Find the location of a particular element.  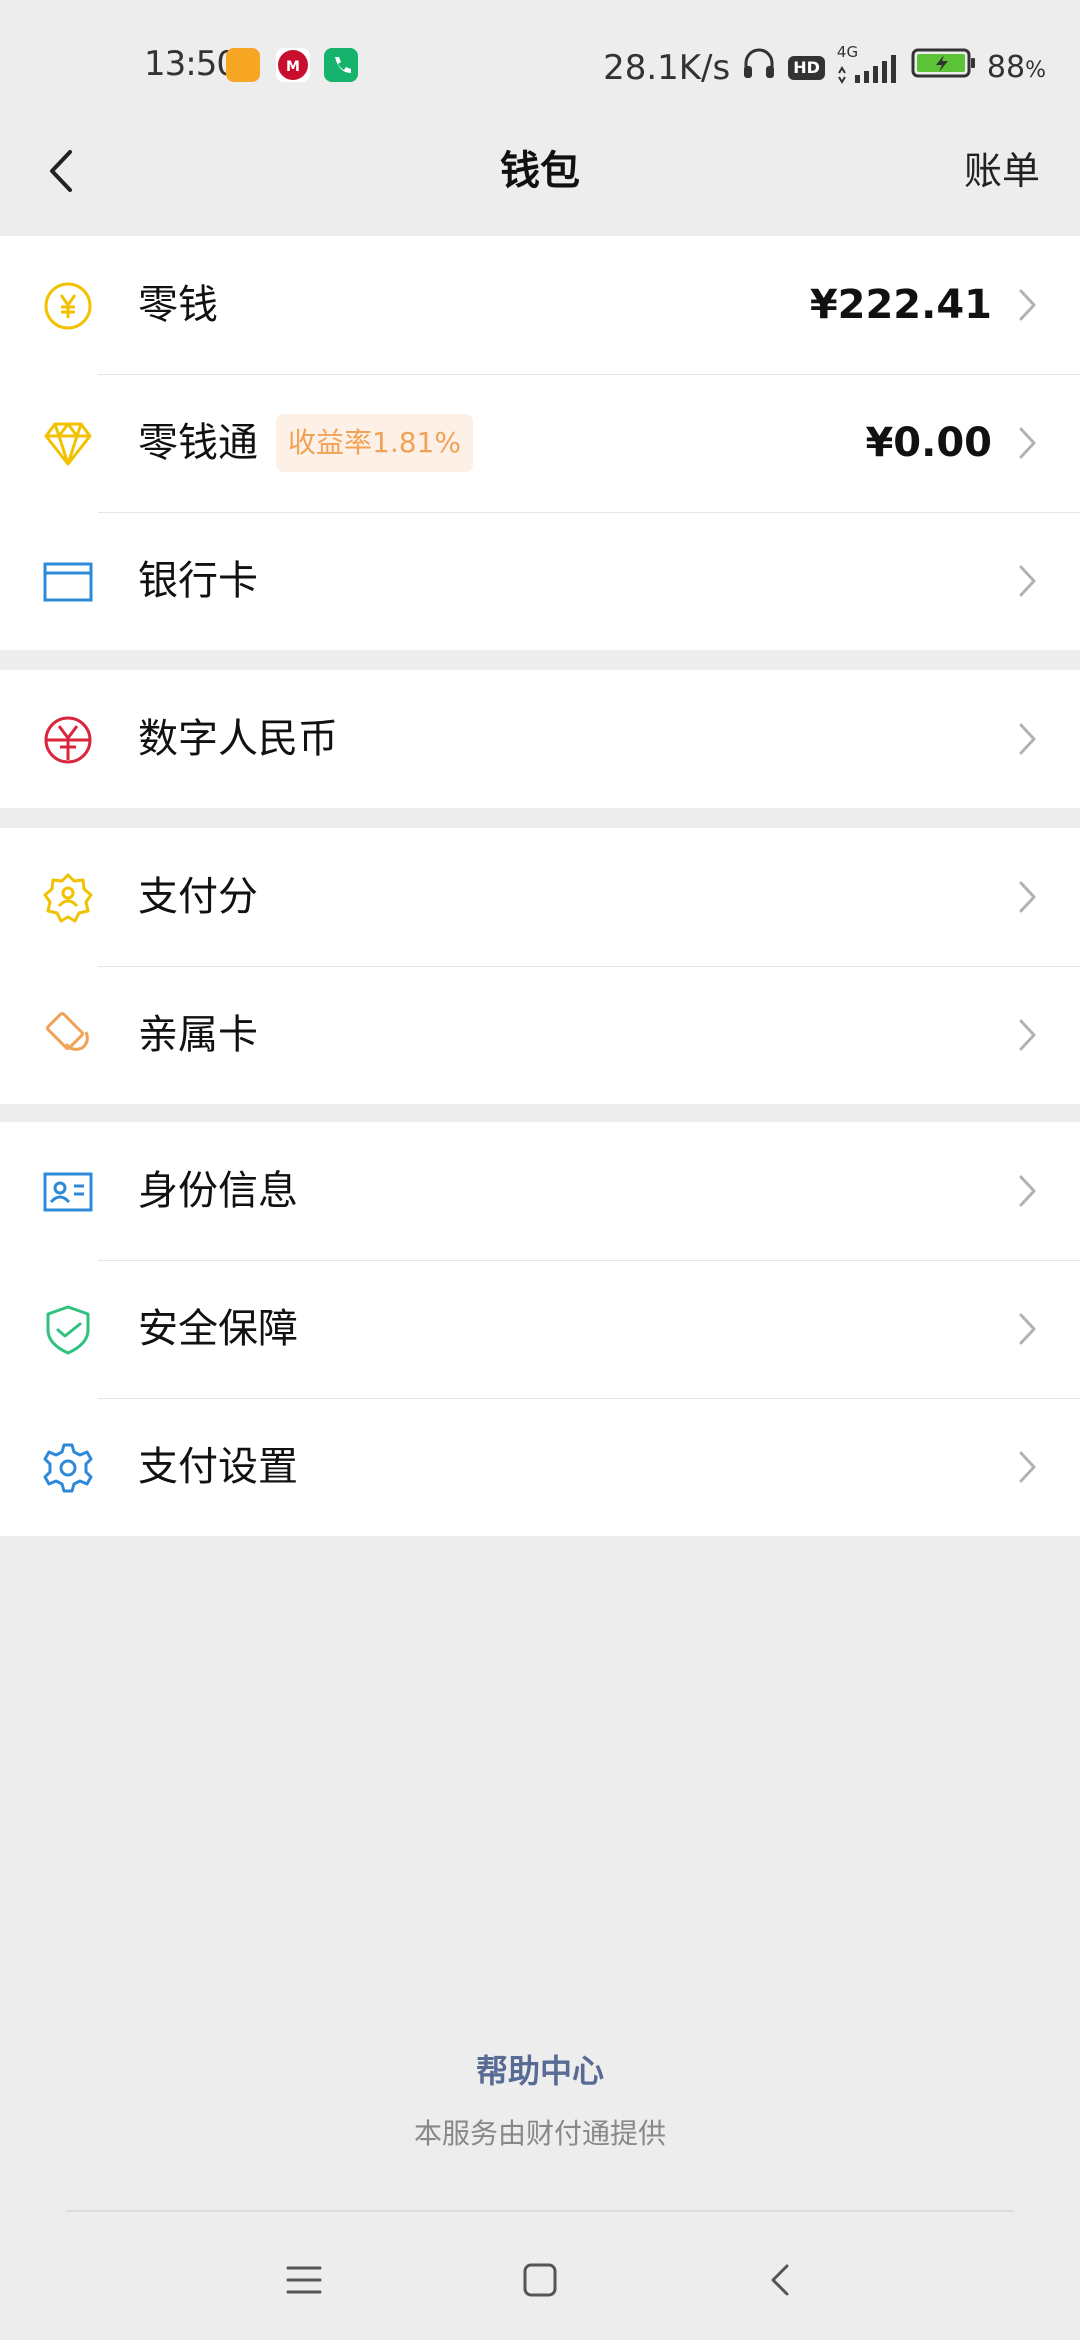

family-card-icon is located at coordinates (68, 1036).